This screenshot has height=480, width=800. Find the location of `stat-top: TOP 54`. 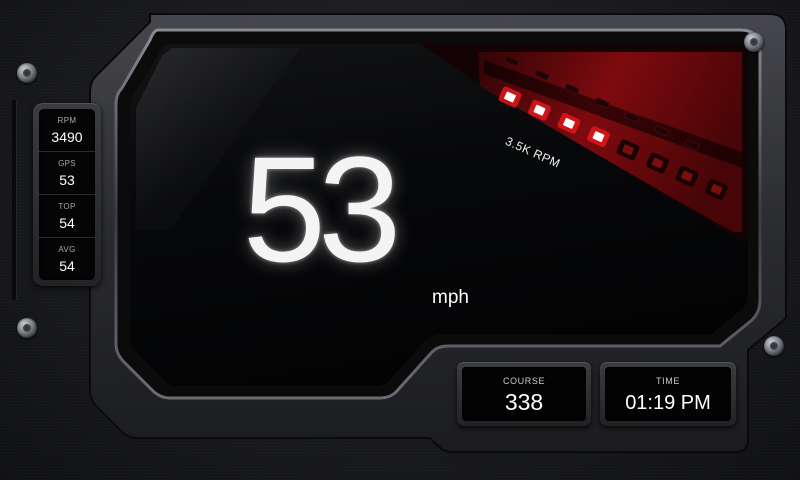

stat-top: TOP 54 is located at coordinates (67, 216).